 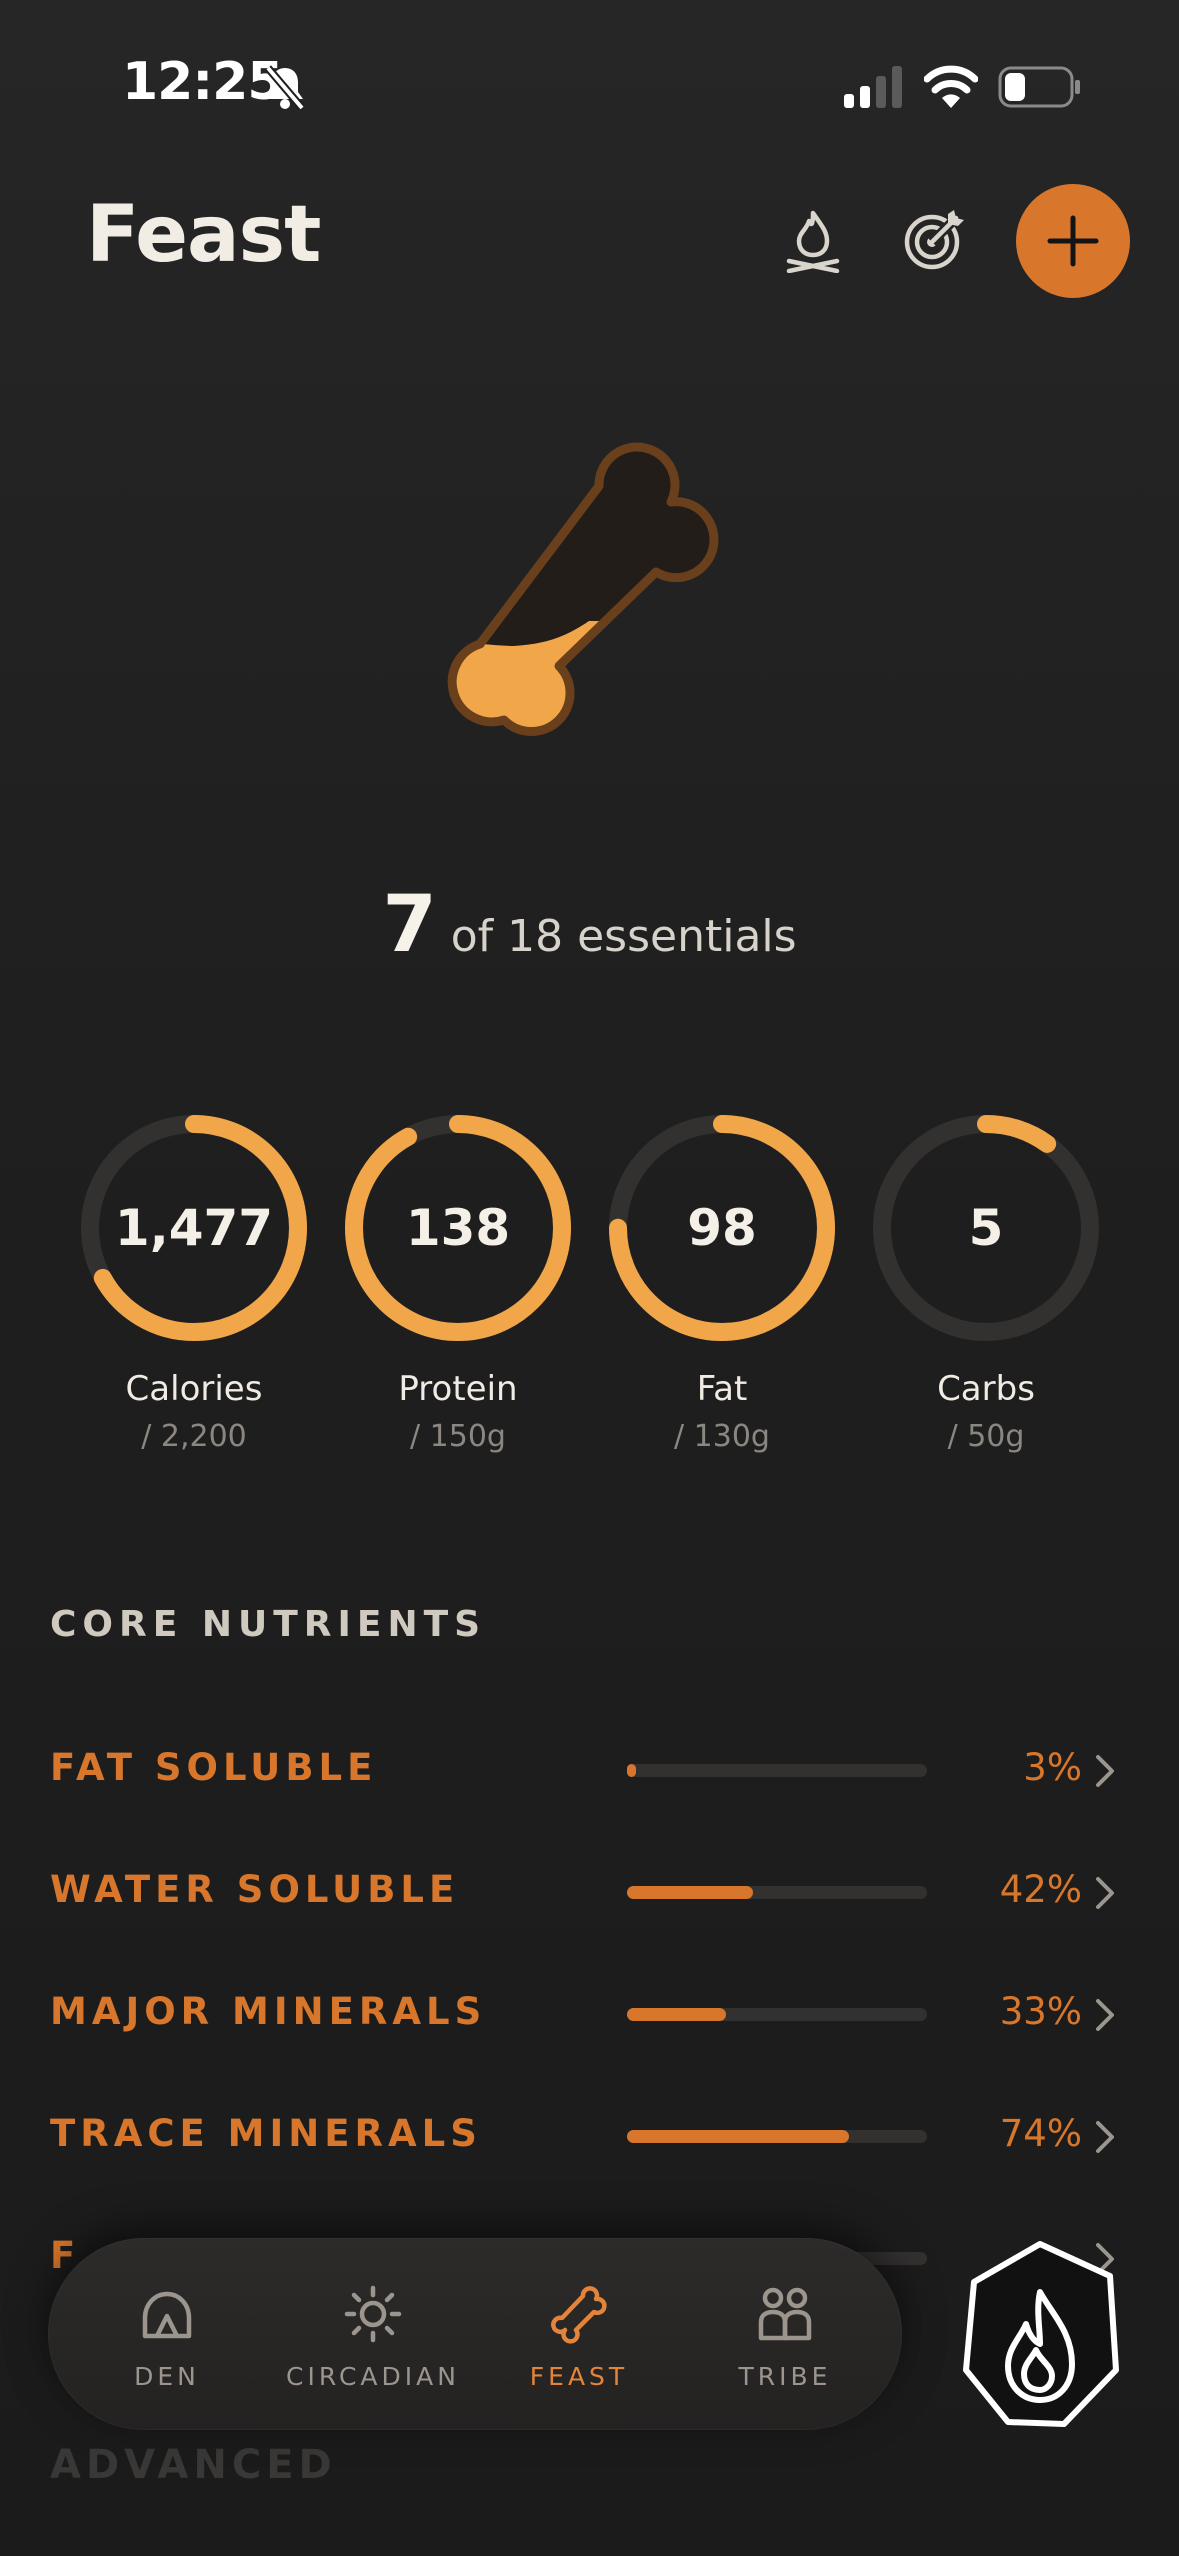 What do you see at coordinates (268, 1624) in the screenshot?
I see `core-nutrients-heading: CORE NUTRIENTS` at bounding box center [268, 1624].